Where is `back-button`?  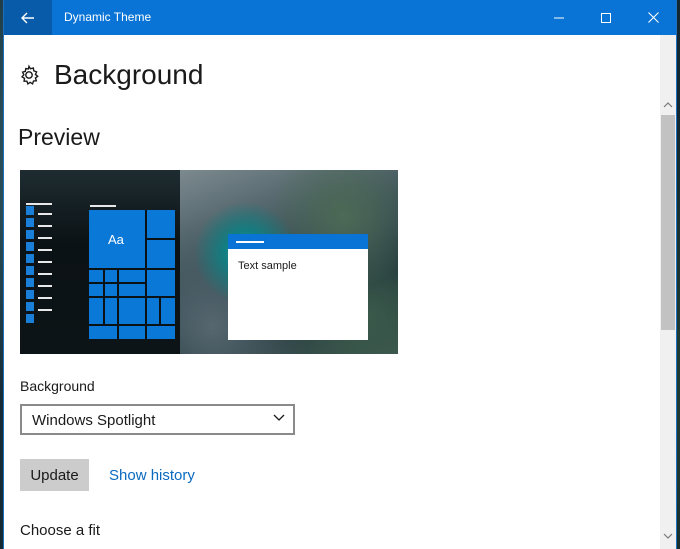
back-button is located at coordinates (28, 17).